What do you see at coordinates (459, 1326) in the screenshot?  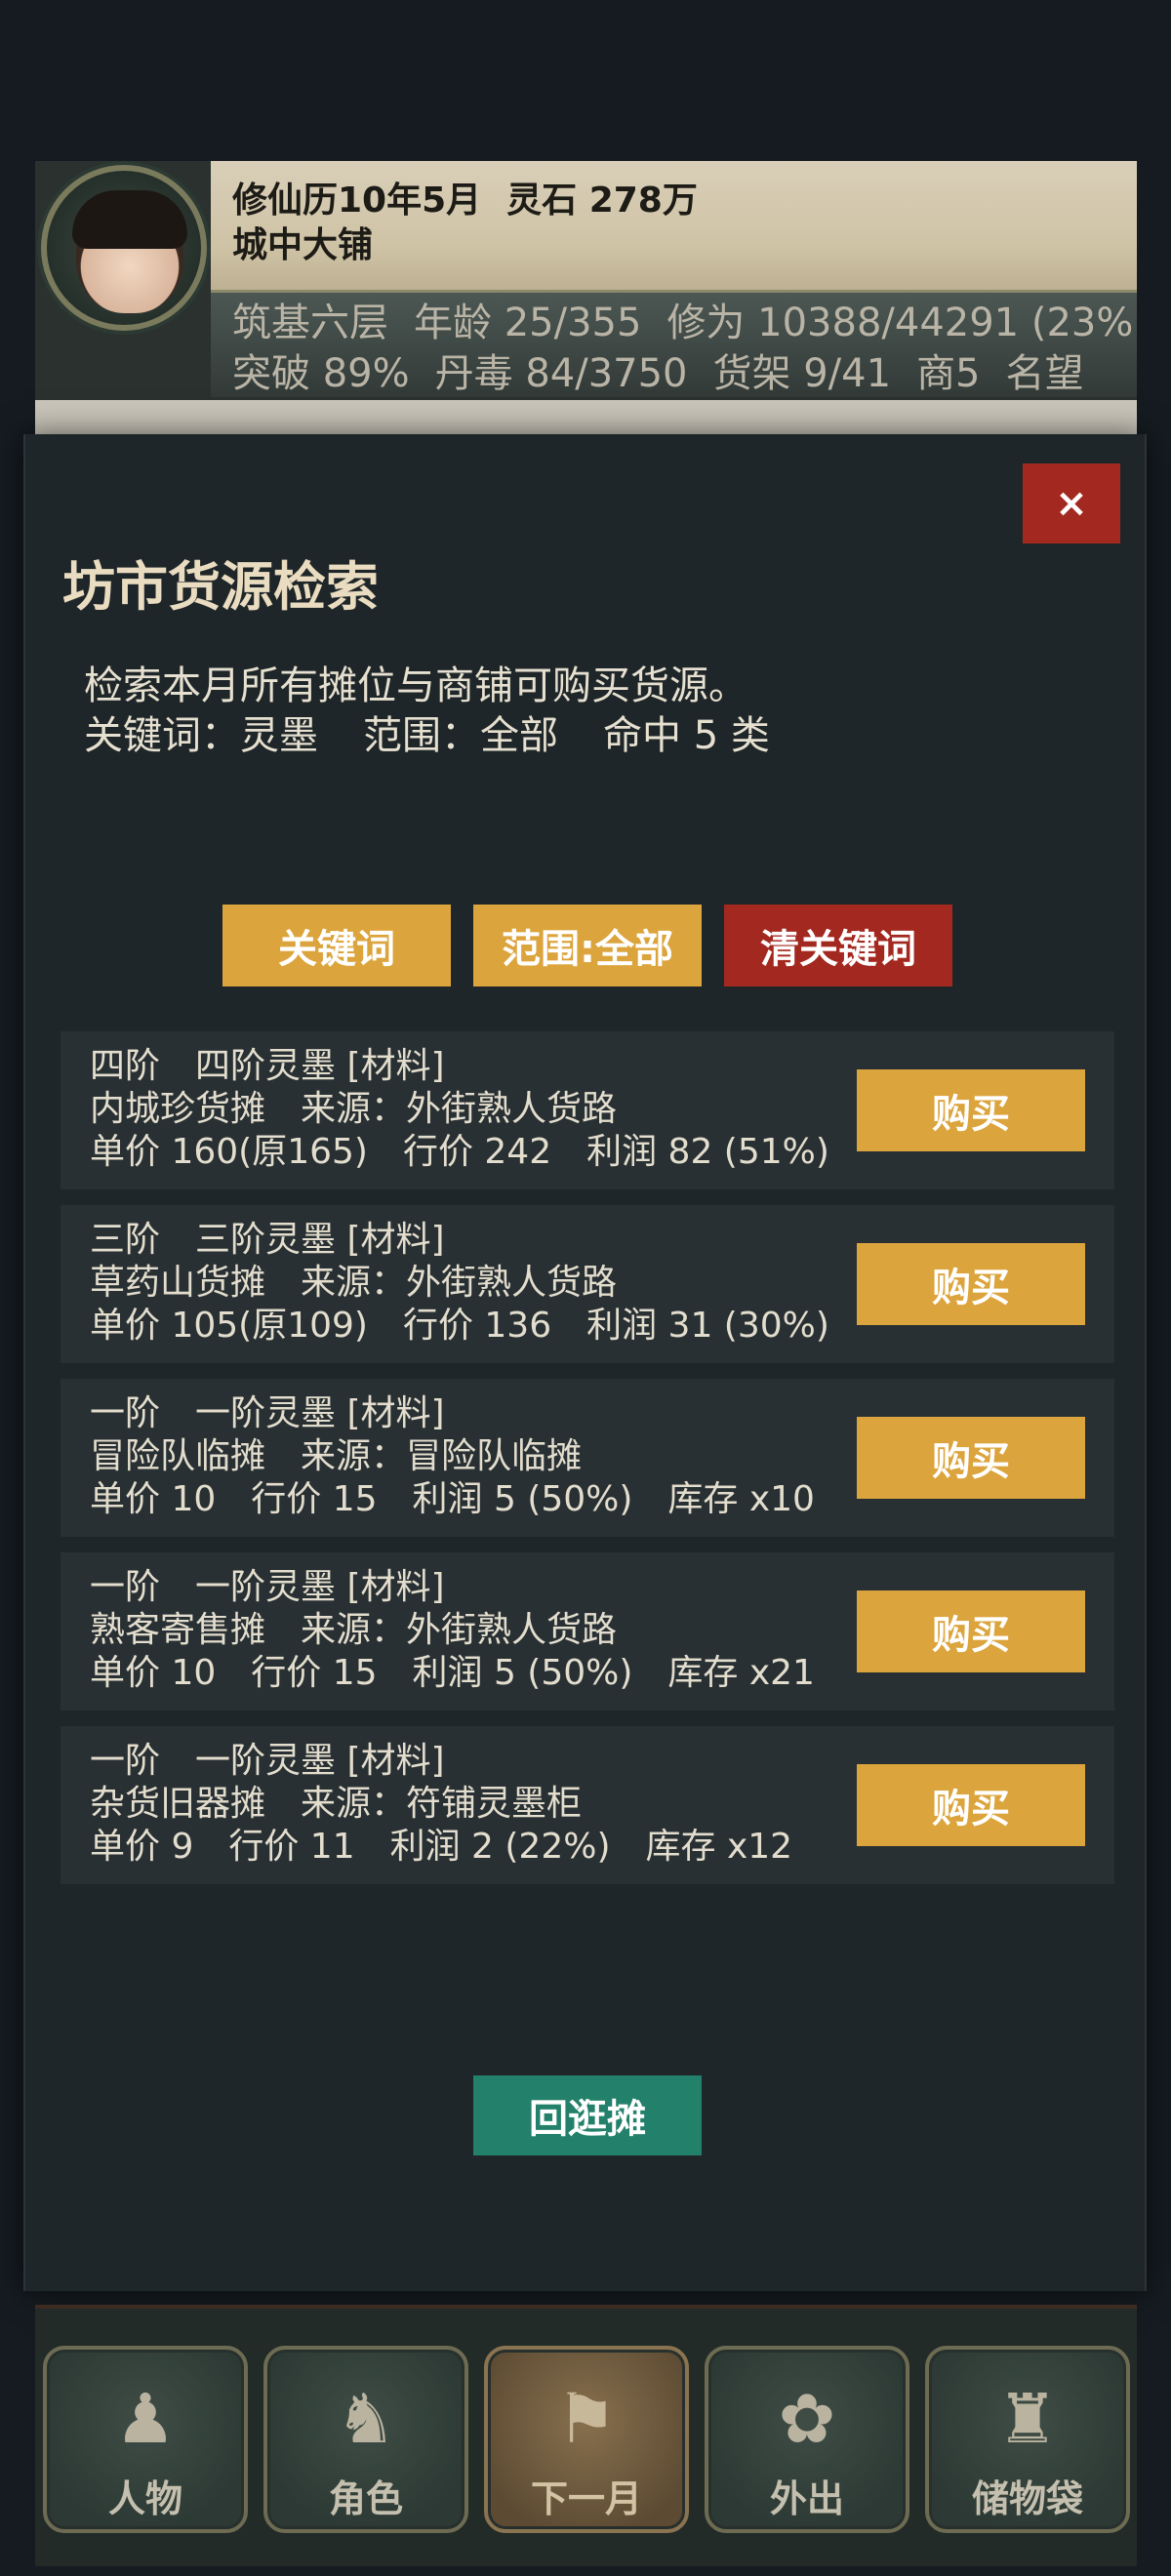 I see `item-price: 单价 105(原109) 行价 136 利润 31 (30%)` at bounding box center [459, 1326].